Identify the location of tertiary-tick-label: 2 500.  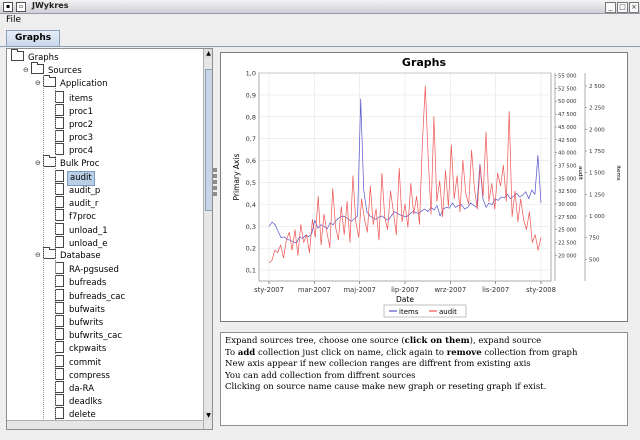
(597, 87).